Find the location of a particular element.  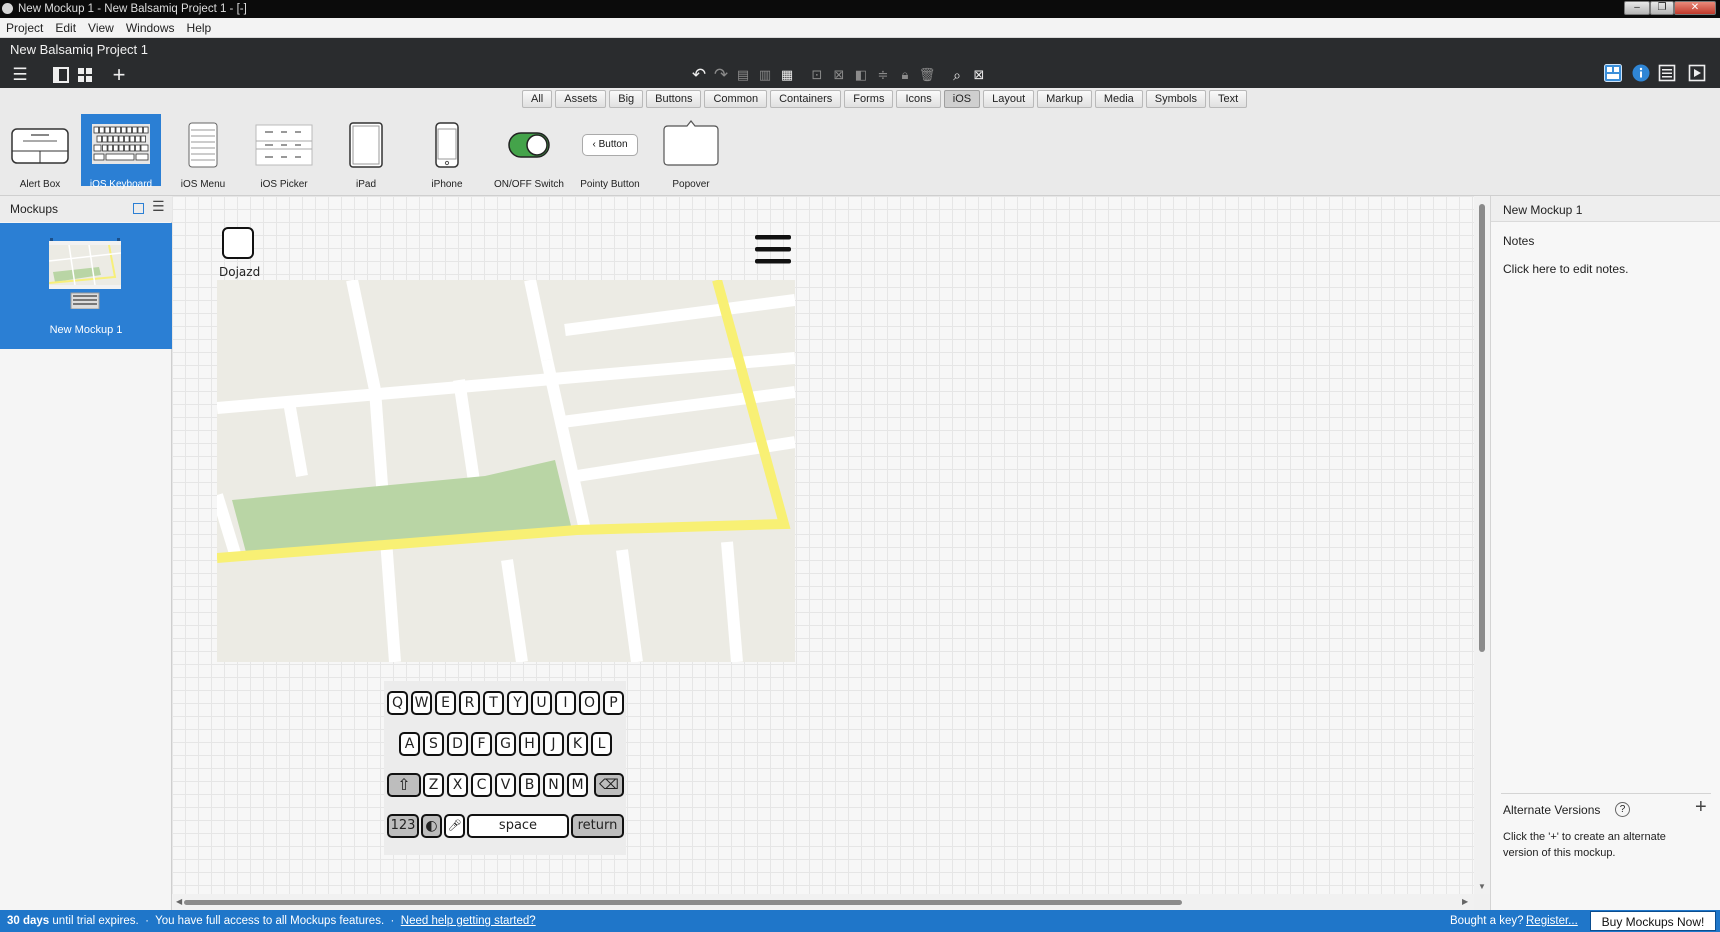

single-column-icon is located at coordinates (138, 208).